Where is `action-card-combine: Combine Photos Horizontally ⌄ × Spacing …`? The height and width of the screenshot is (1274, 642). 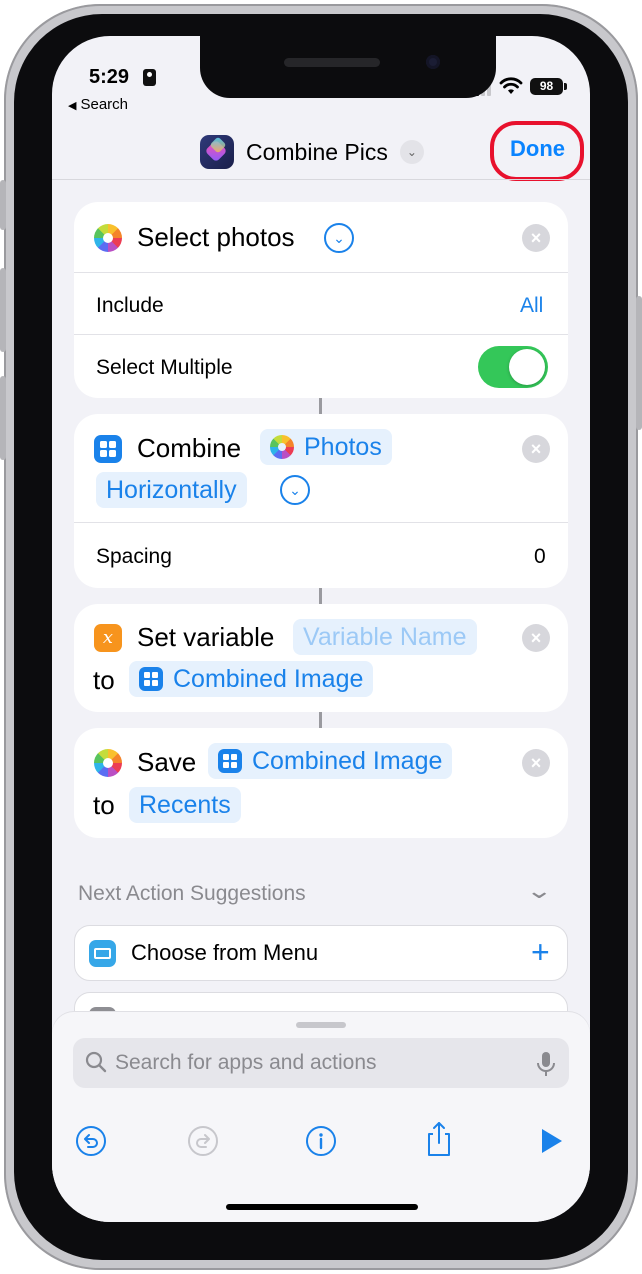 action-card-combine: Combine Photos Horizontally ⌄ × Spacing … is located at coordinates (321, 501).